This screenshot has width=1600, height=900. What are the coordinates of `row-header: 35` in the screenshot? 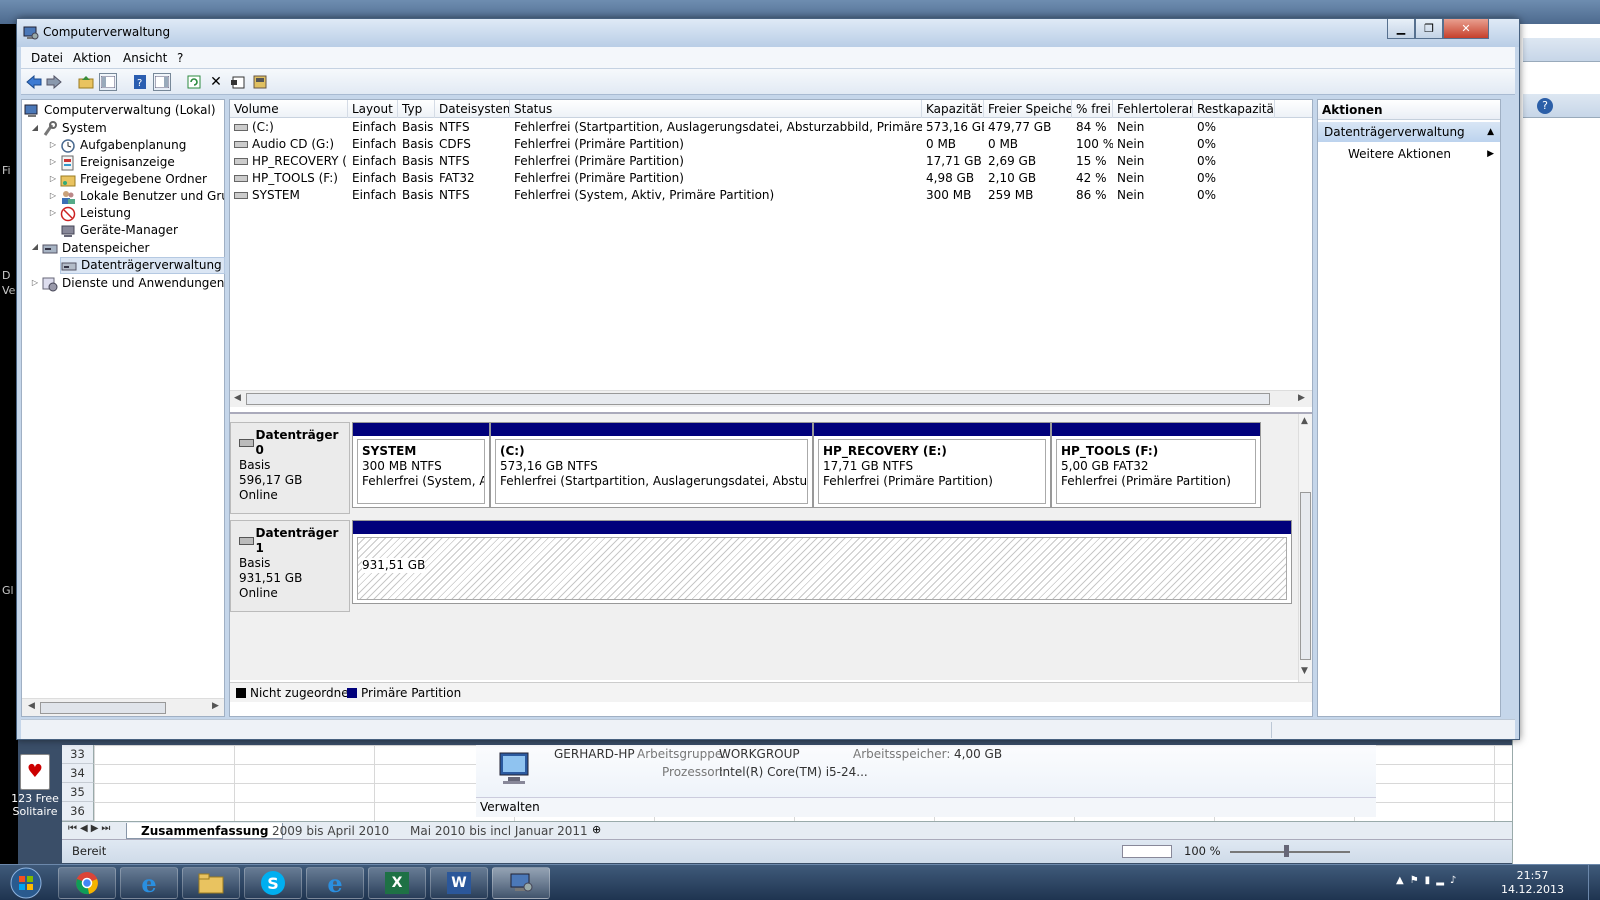 It's located at (78, 792).